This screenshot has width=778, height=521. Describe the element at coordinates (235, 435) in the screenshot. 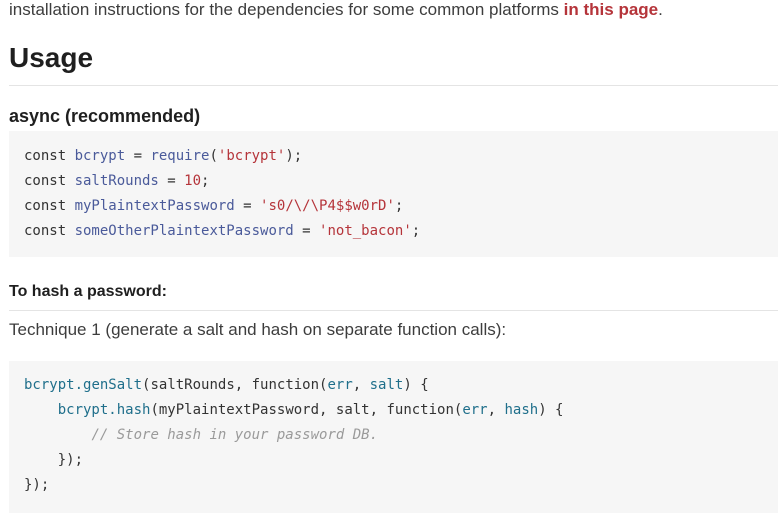

I see `code-line: // Store hash in your password DB.` at that location.